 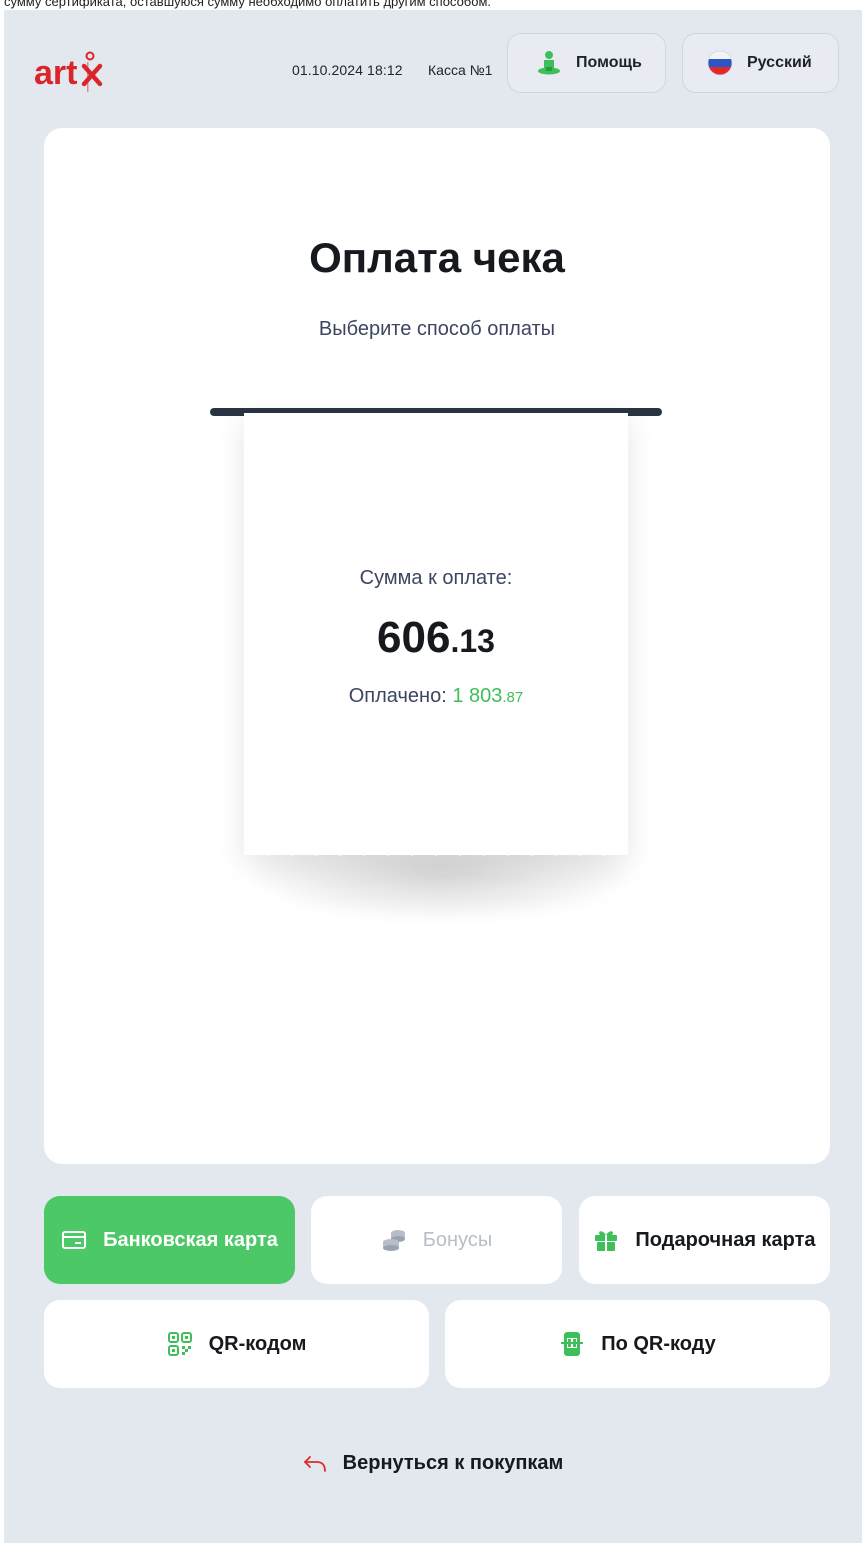 What do you see at coordinates (606, 1241) in the screenshot?
I see `gift-icon` at bounding box center [606, 1241].